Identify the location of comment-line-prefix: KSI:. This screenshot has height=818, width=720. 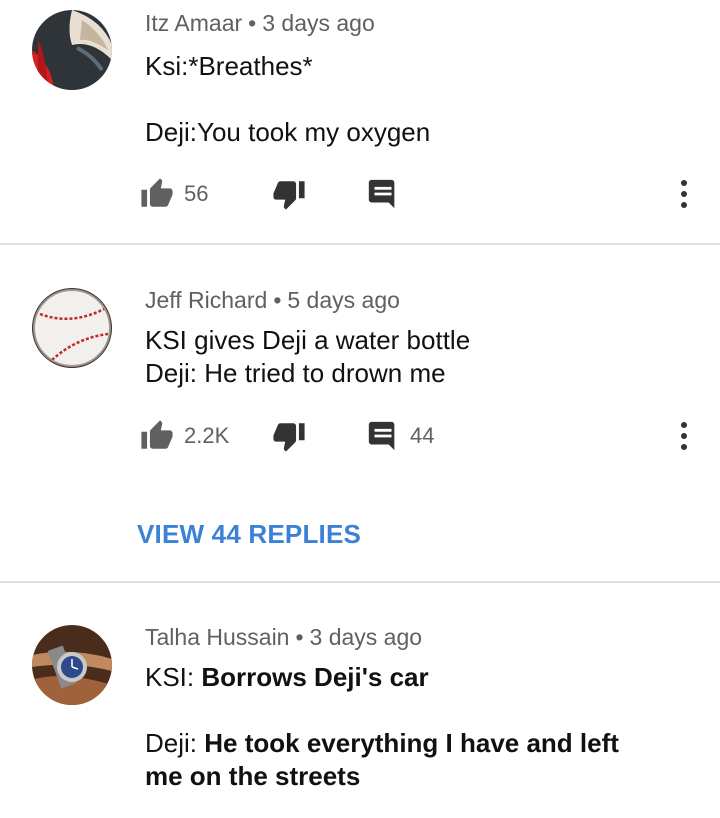
(173, 677).